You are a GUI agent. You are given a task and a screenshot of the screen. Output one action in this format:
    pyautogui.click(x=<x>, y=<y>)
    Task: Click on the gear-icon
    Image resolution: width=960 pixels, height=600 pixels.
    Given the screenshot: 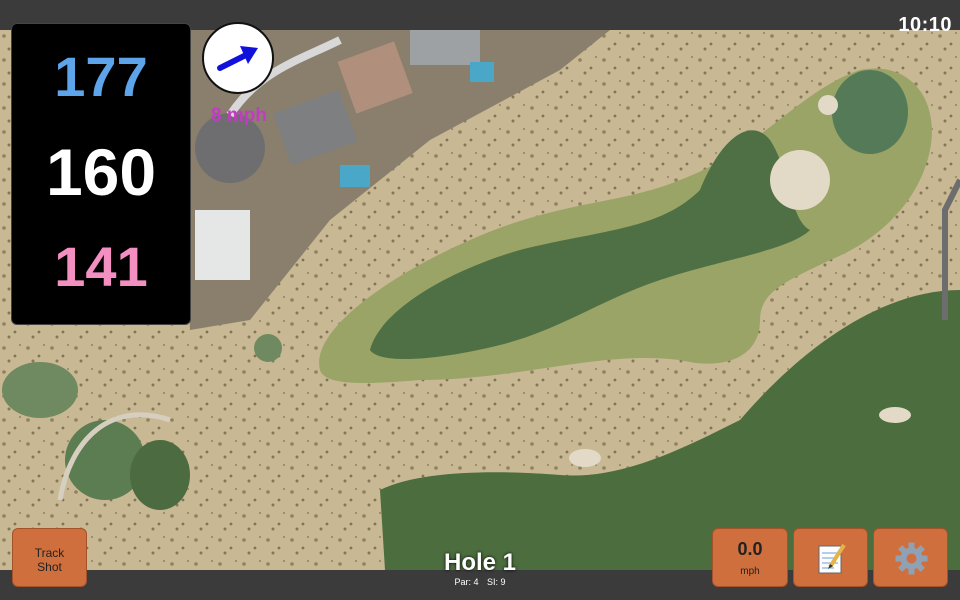 What is the action you would take?
    pyautogui.click(x=911, y=558)
    